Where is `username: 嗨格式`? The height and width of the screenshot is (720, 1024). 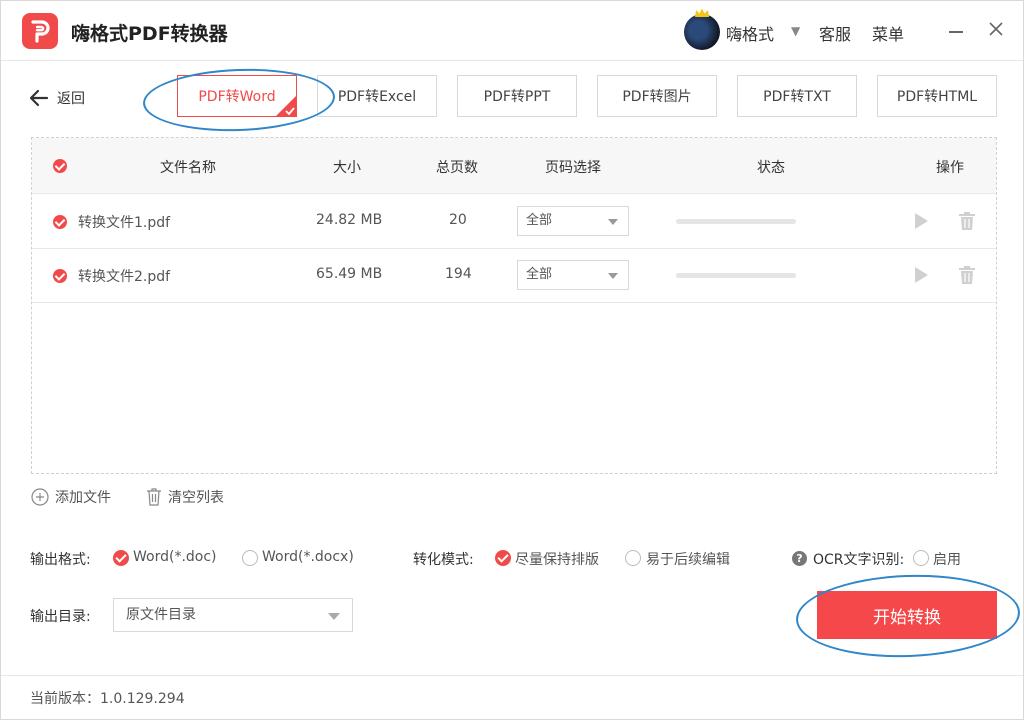 username: 嗨格式 is located at coordinates (750, 33).